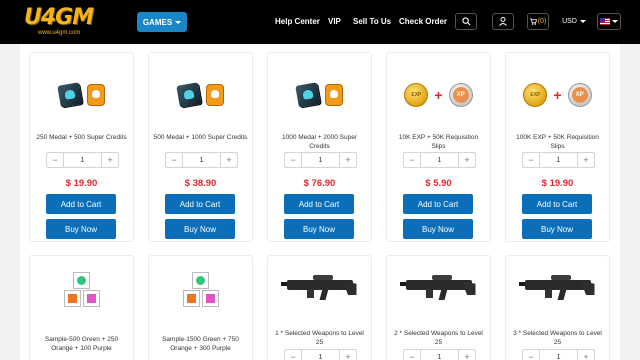  I want to click on cart-button: (0), so click(538, 21).